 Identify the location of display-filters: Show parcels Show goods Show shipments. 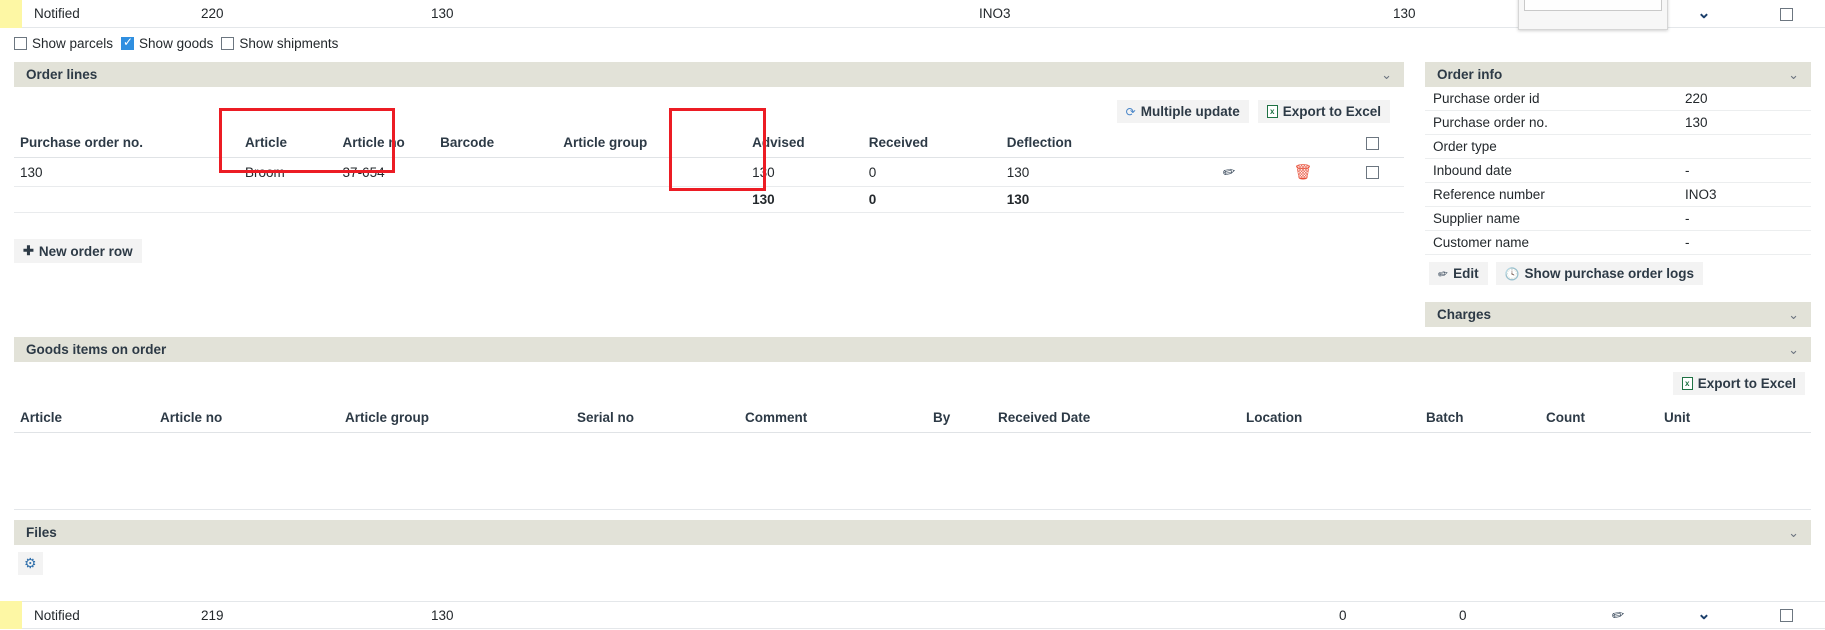
(180, 43).